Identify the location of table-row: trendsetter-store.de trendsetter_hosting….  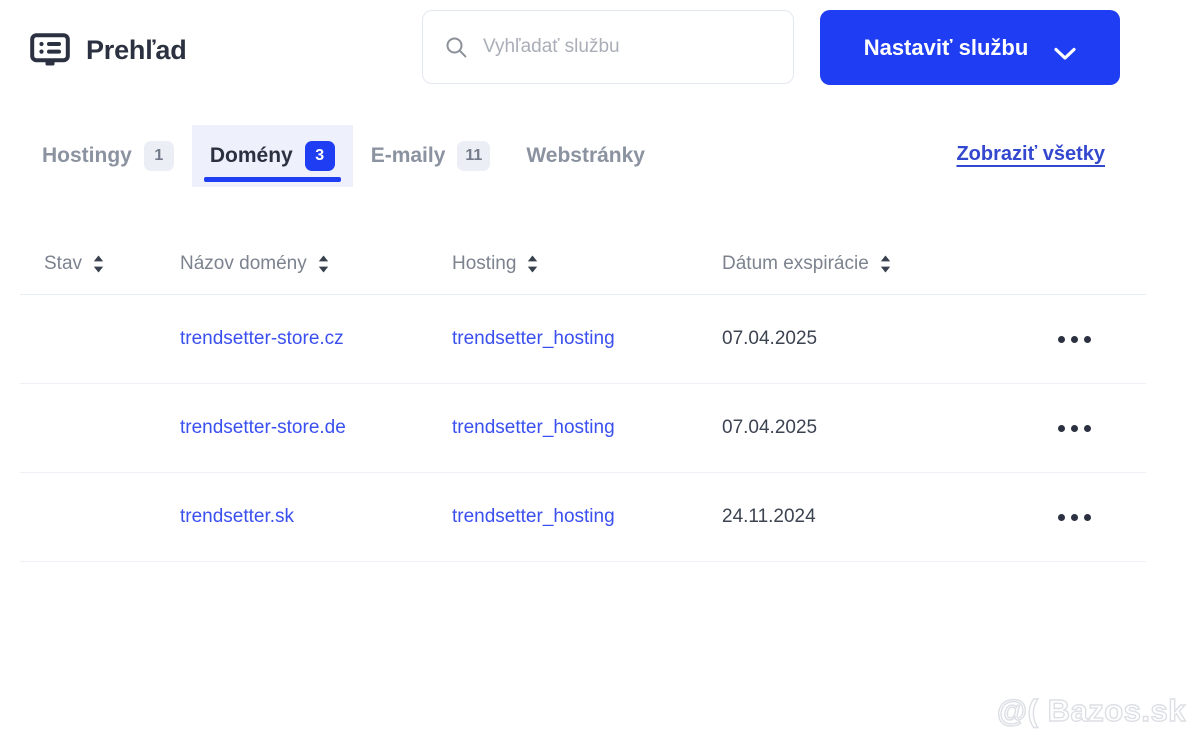
(583, 428).